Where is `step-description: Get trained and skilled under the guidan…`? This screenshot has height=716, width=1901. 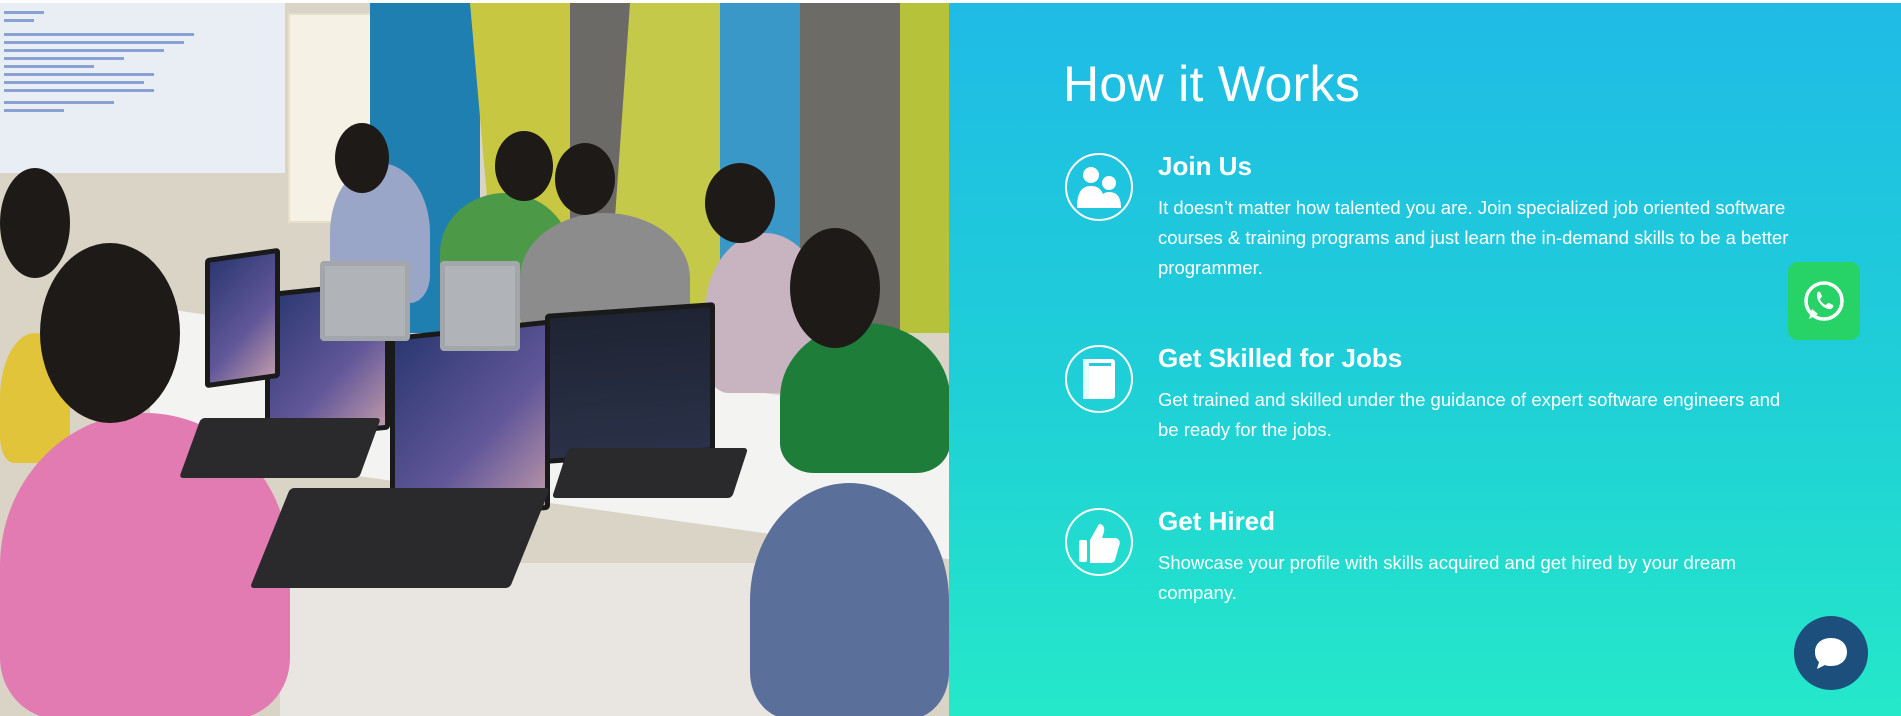 step-description: Get trained and skilled under the guidan… is located at coordinates (1469, 414).